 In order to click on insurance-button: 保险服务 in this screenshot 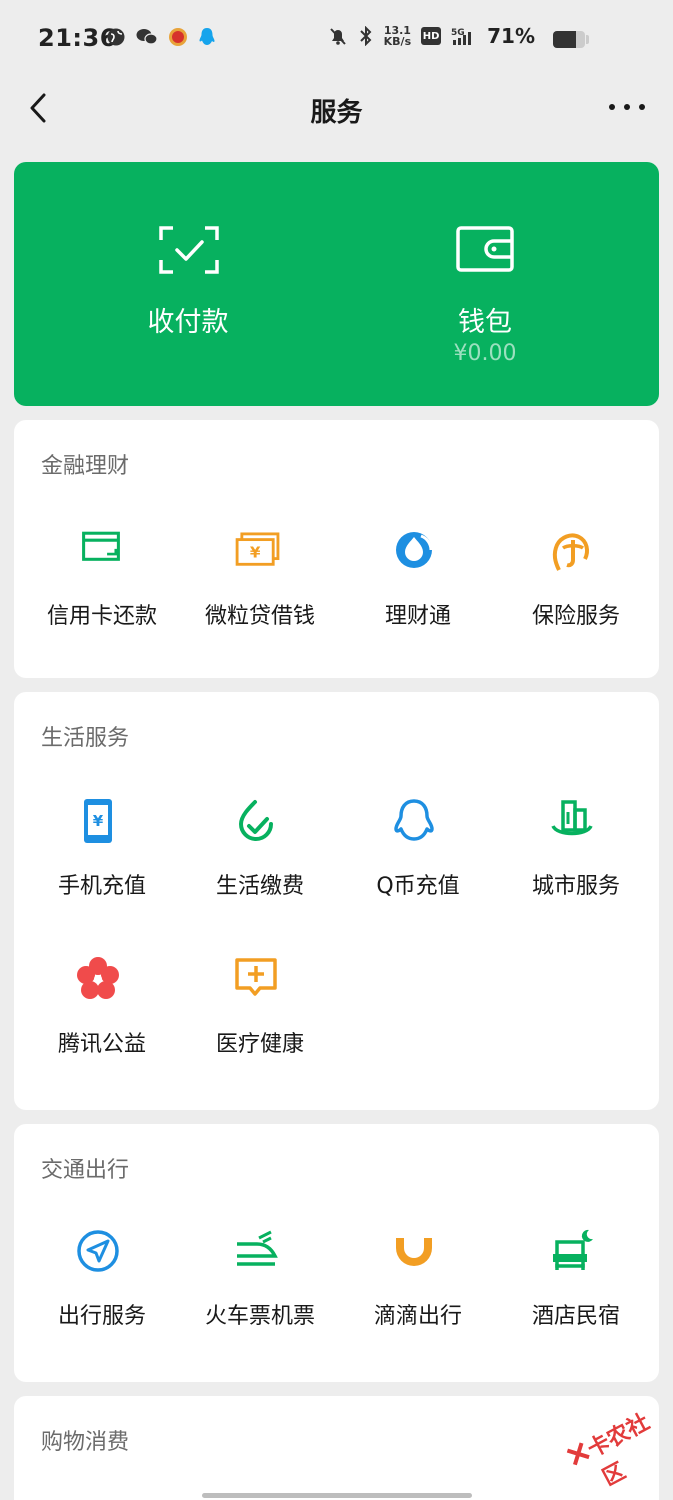, I will do `click(571, 593)`.